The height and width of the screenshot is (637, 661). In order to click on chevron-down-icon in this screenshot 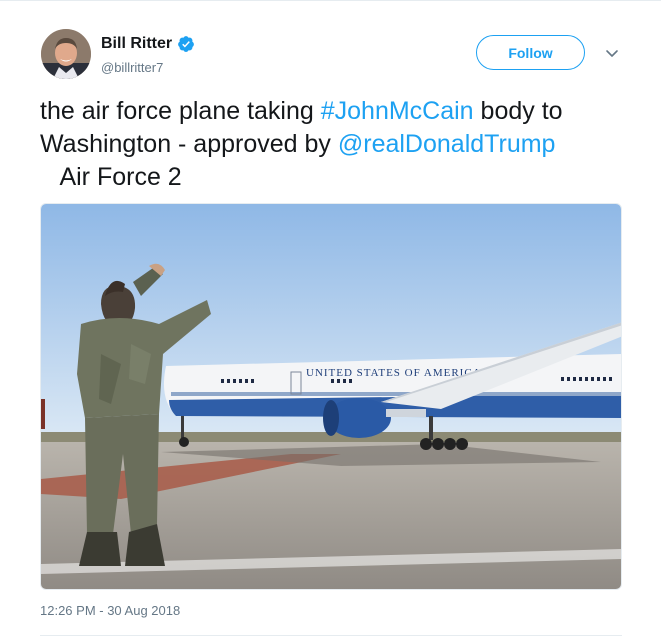, I will do `click(612, 53)`.